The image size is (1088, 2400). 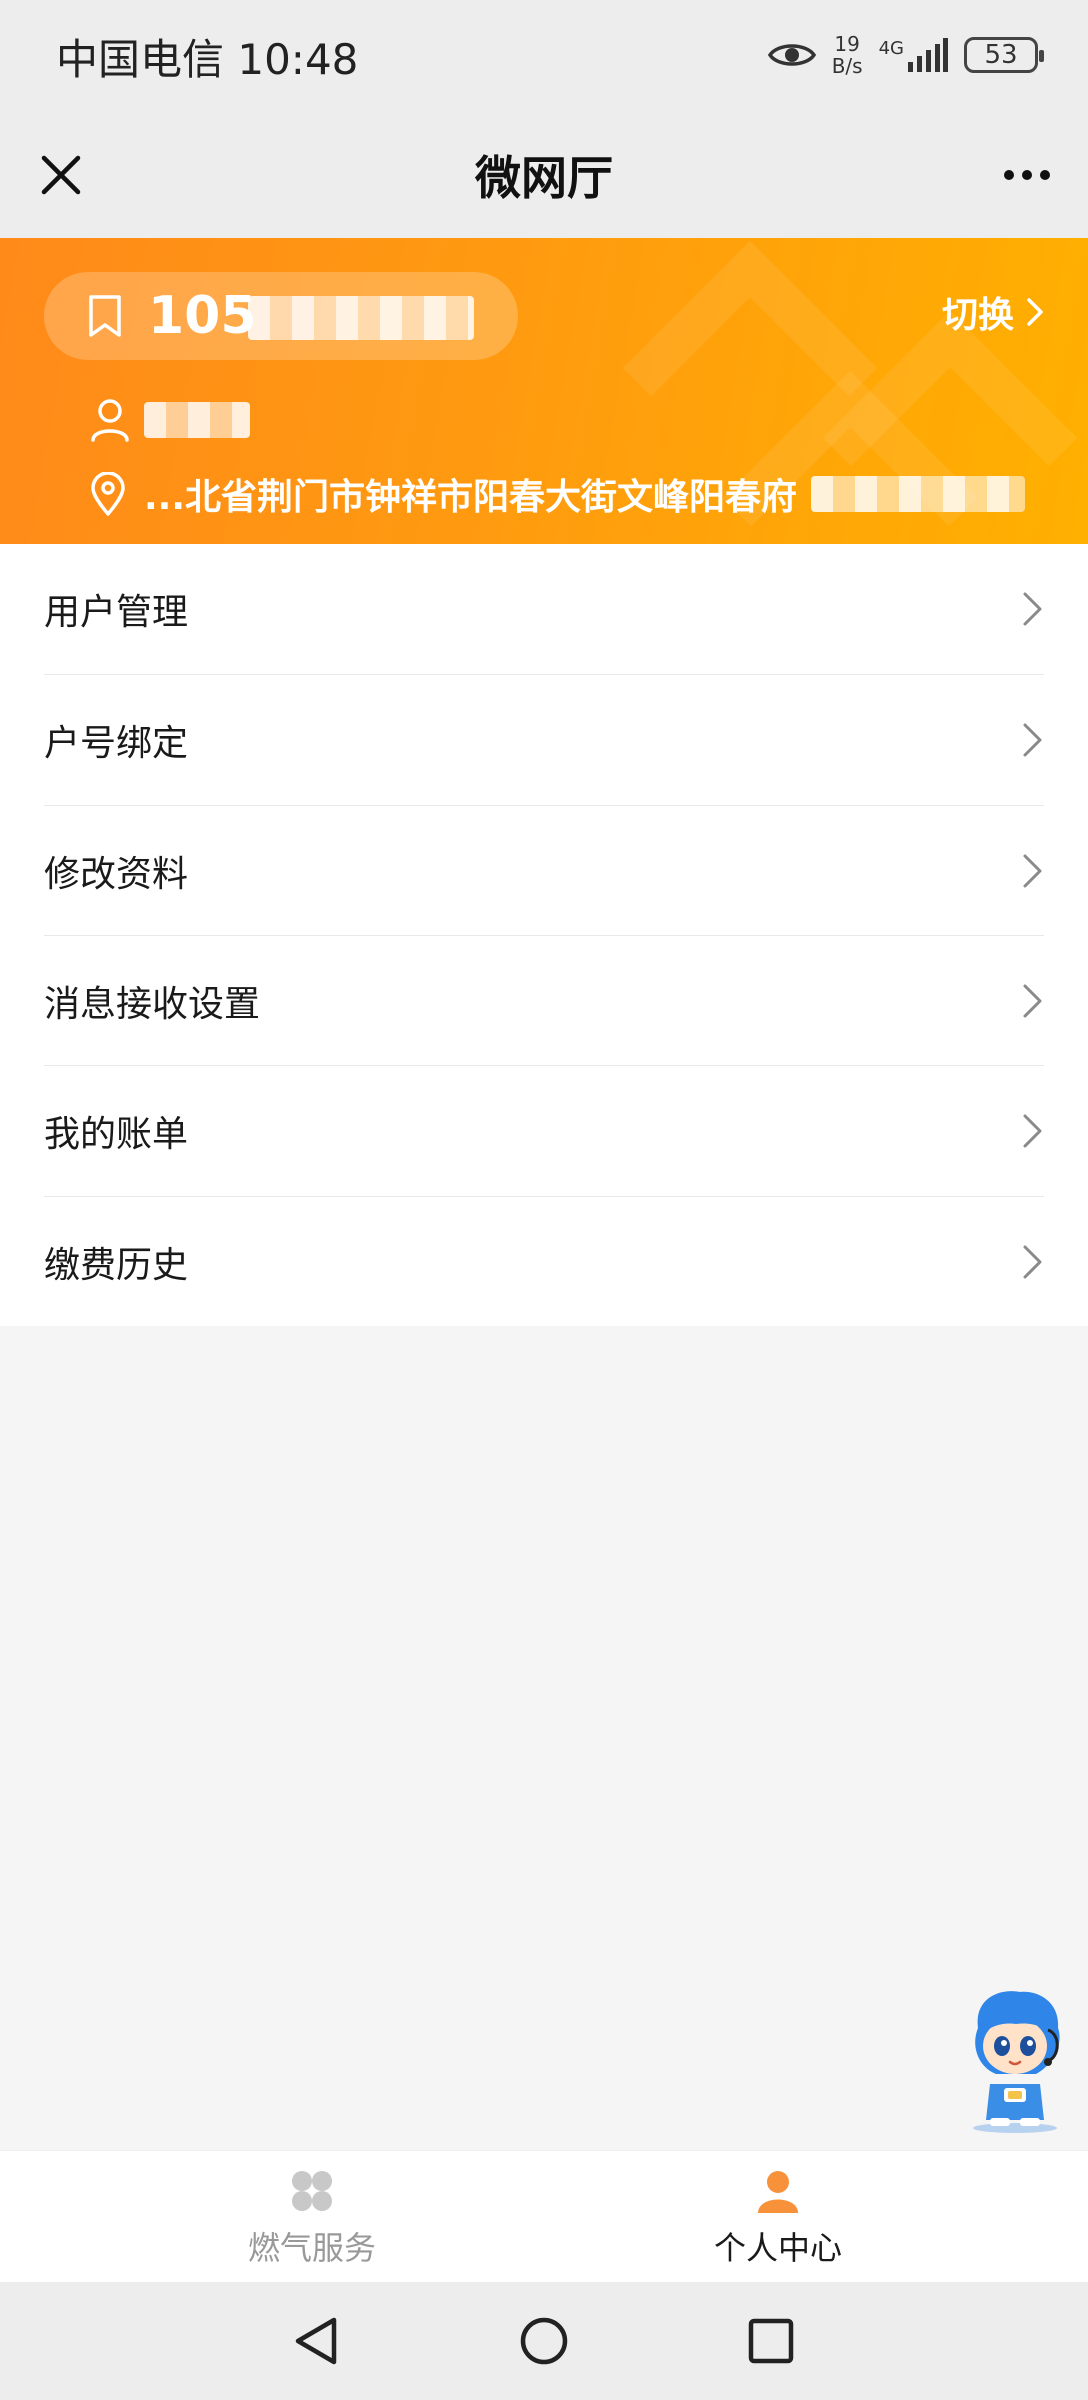 I want to click on menu-item-my-bills: 我的账单, so click(x=544, y=1131).